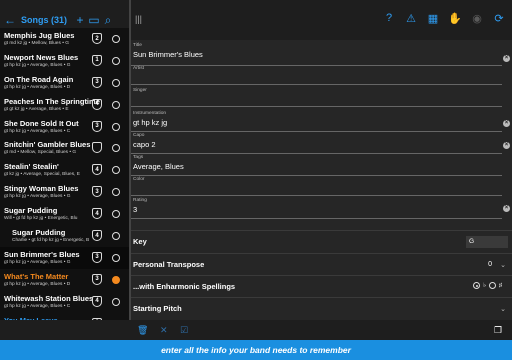 The height and width of the screenshot is (360, 512). What do you see at coordinates (321, 264) in the screenshot?
I see `personal-transpose-row: Personal Transpose 0 ⌄` at bounding box center [321, 264].